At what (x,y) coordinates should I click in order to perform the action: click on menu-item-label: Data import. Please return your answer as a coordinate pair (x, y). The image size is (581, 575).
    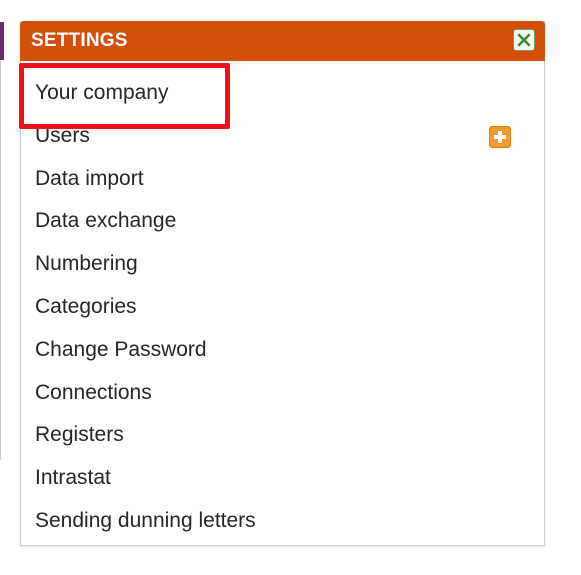
    Looking at the image, I should click on (89, 178).